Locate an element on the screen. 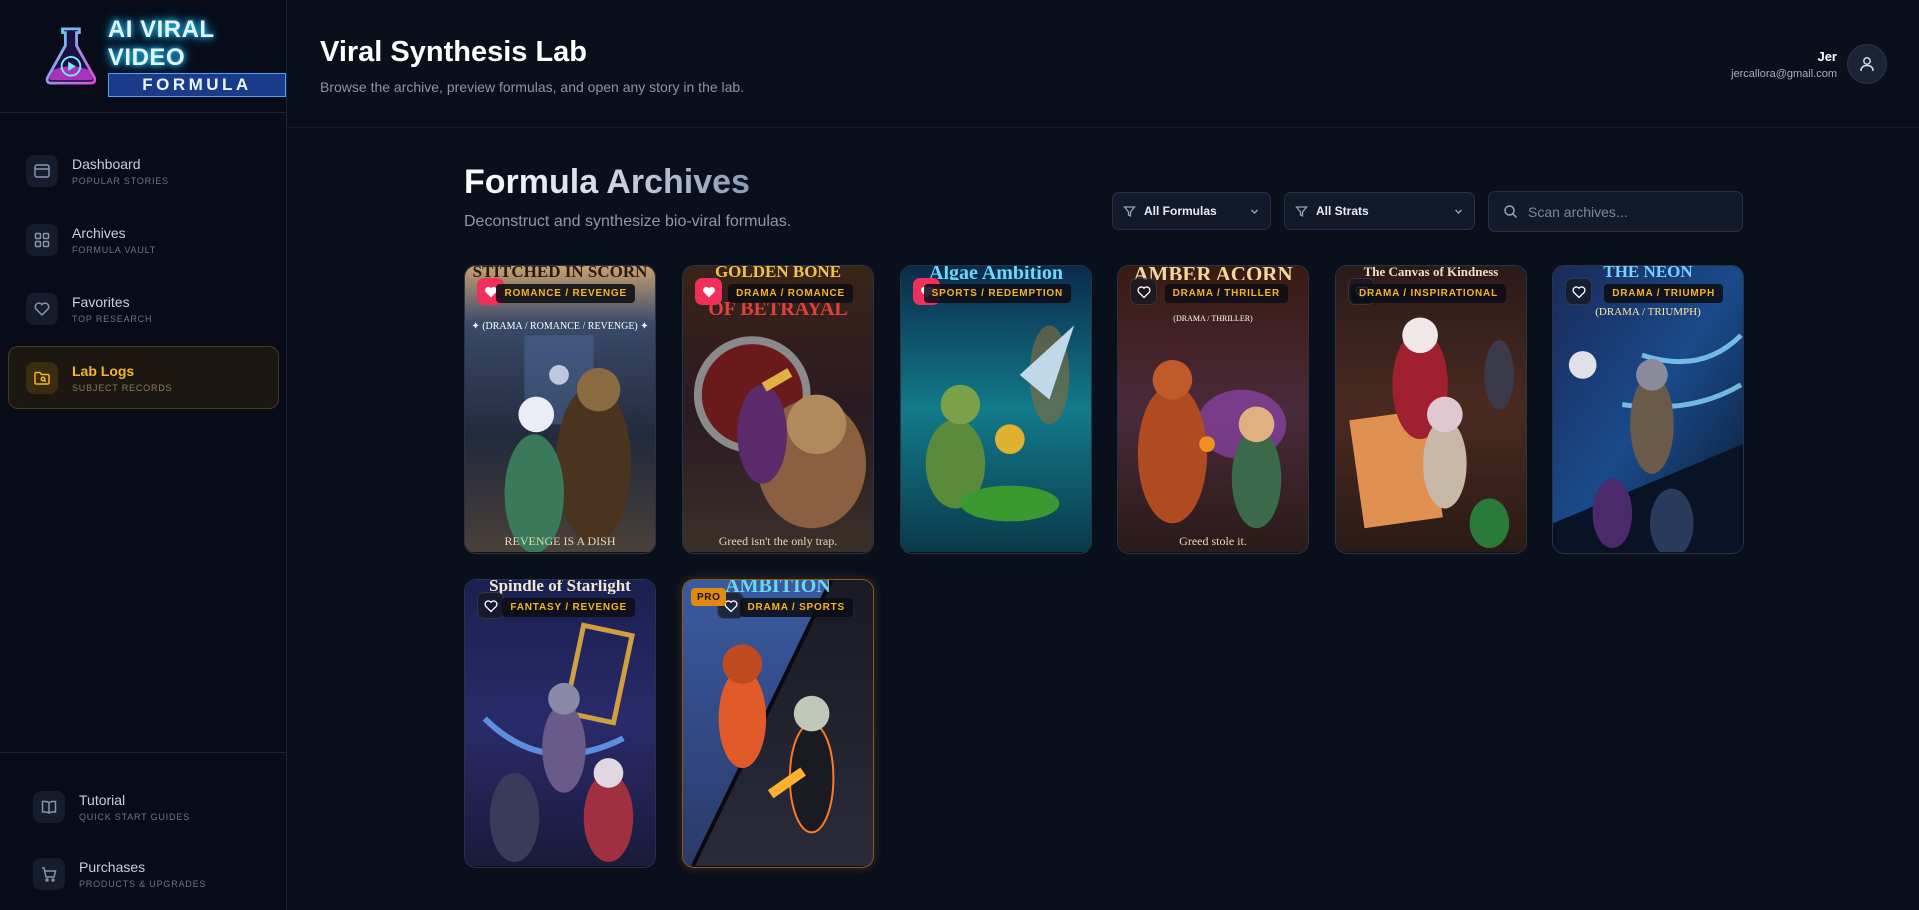 The image size is (1919, 910). genre-tag: DRAMA / THRILLER is located at coordinates (1226, 293).